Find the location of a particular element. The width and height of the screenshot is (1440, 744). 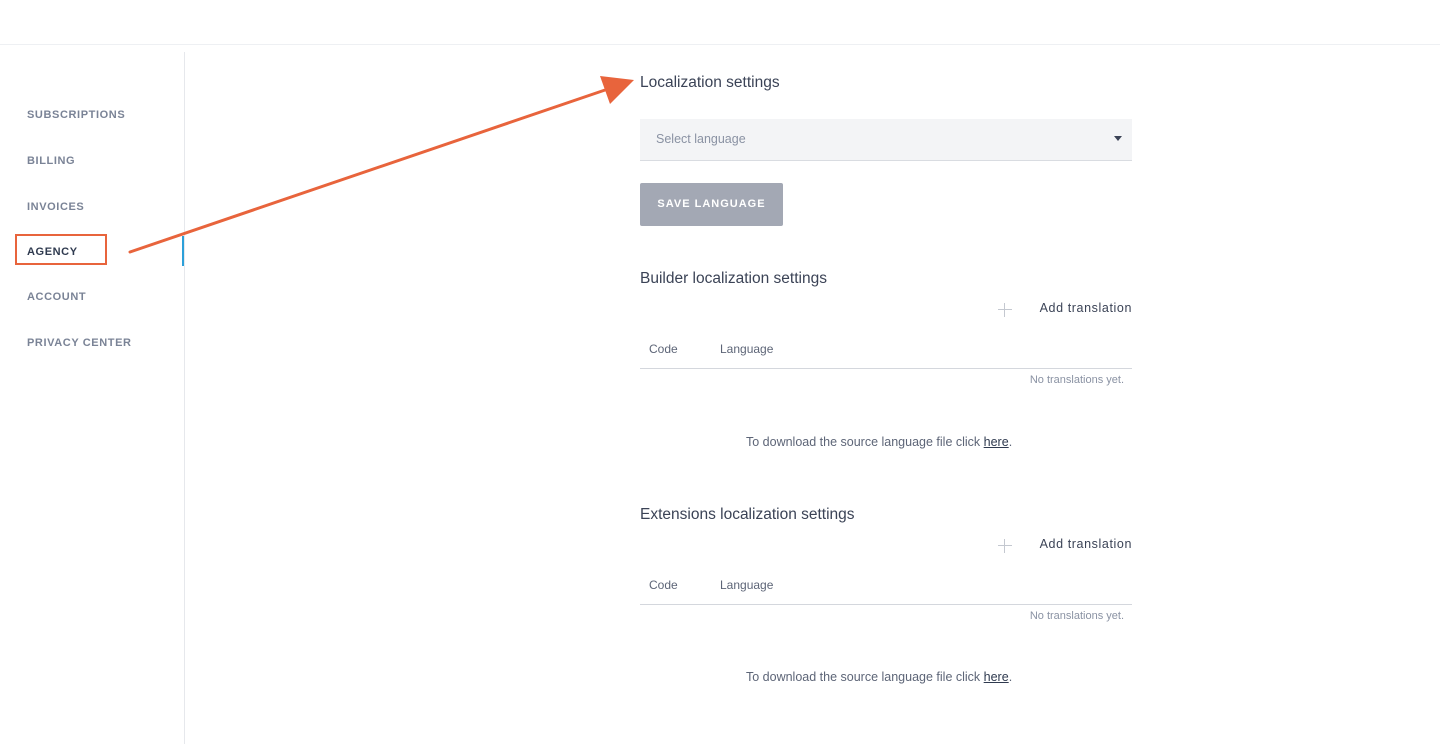

save-language-button: SAVE LANGUAGE is located at coordinates (711, 204).